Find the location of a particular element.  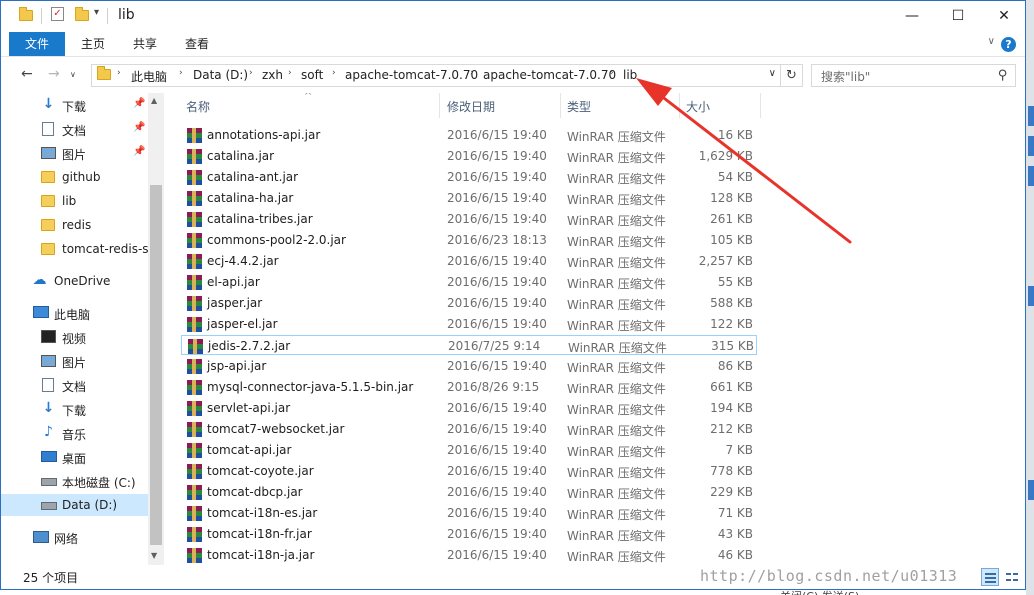

scroll-up-icon: ▲ is located at coordinates (154, 100).